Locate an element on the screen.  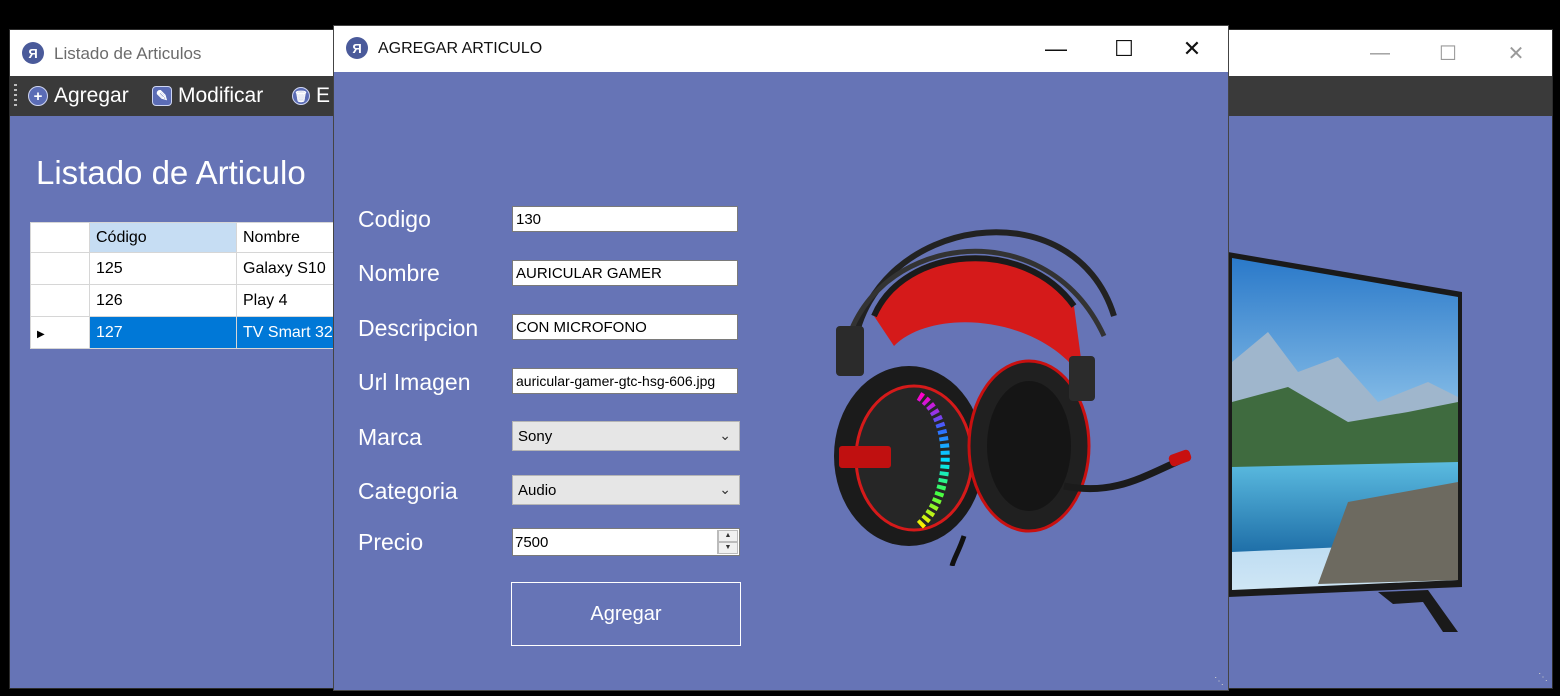
add-icon: + is located at coordinates (38, 96).